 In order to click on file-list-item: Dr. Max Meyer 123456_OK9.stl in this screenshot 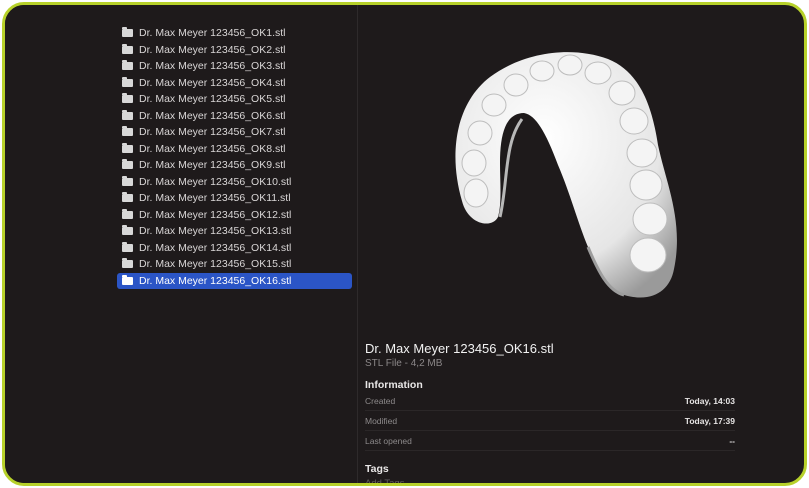, I will do `click(234, 165)`.